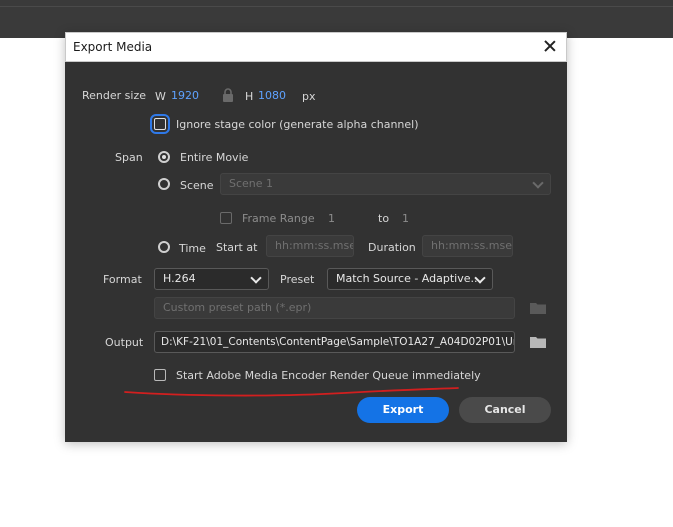  What do you see at coordinates (237, 247) in the screenshot?
I see `start-at-label: Start at` at bounding box center [237, 247].